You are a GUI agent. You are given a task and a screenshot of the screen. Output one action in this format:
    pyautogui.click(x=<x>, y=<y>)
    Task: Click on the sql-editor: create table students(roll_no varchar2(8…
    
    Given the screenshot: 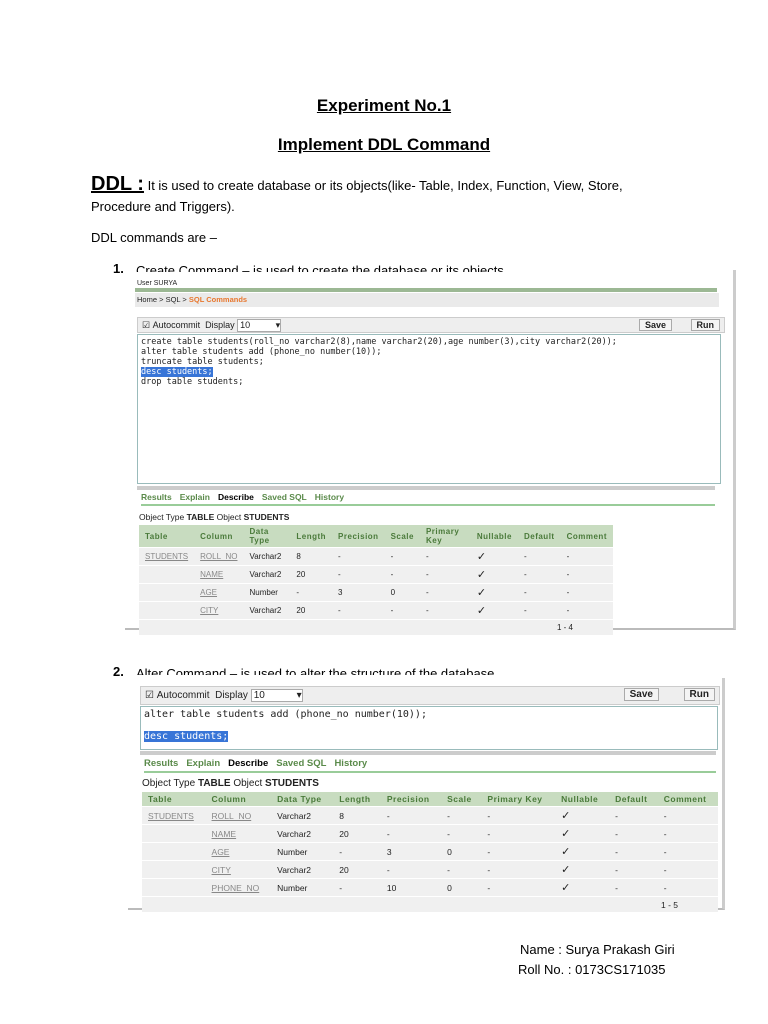 What is the action you would take?
    pyautogui.click(x=429, y=409)
    